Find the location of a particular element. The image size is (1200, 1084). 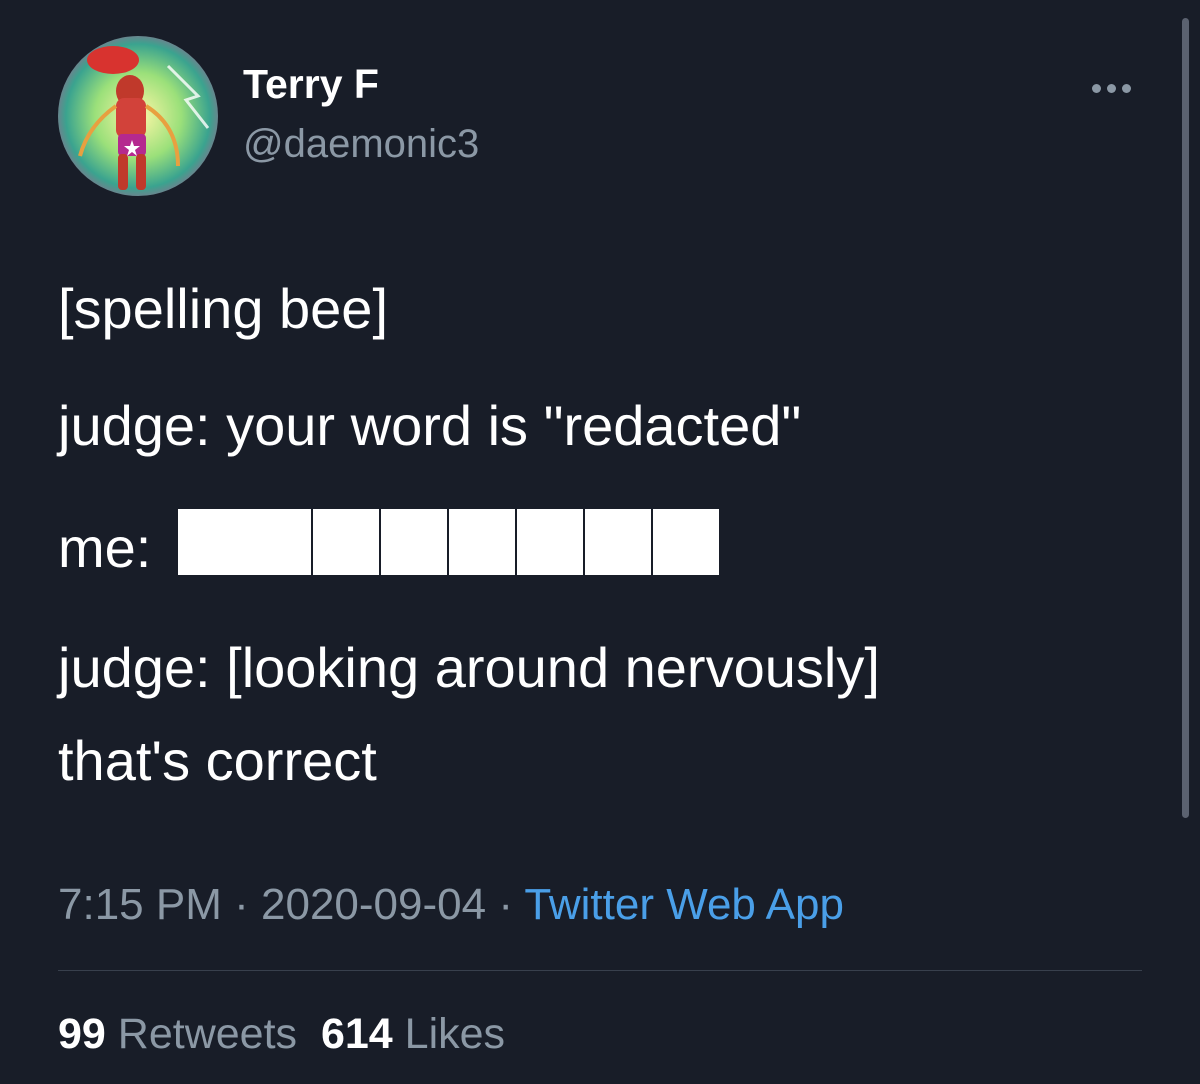

tweet-meta: 7:15 PM · 2020-09-04 · Twitter Web App is located at coordinates (451, 905).